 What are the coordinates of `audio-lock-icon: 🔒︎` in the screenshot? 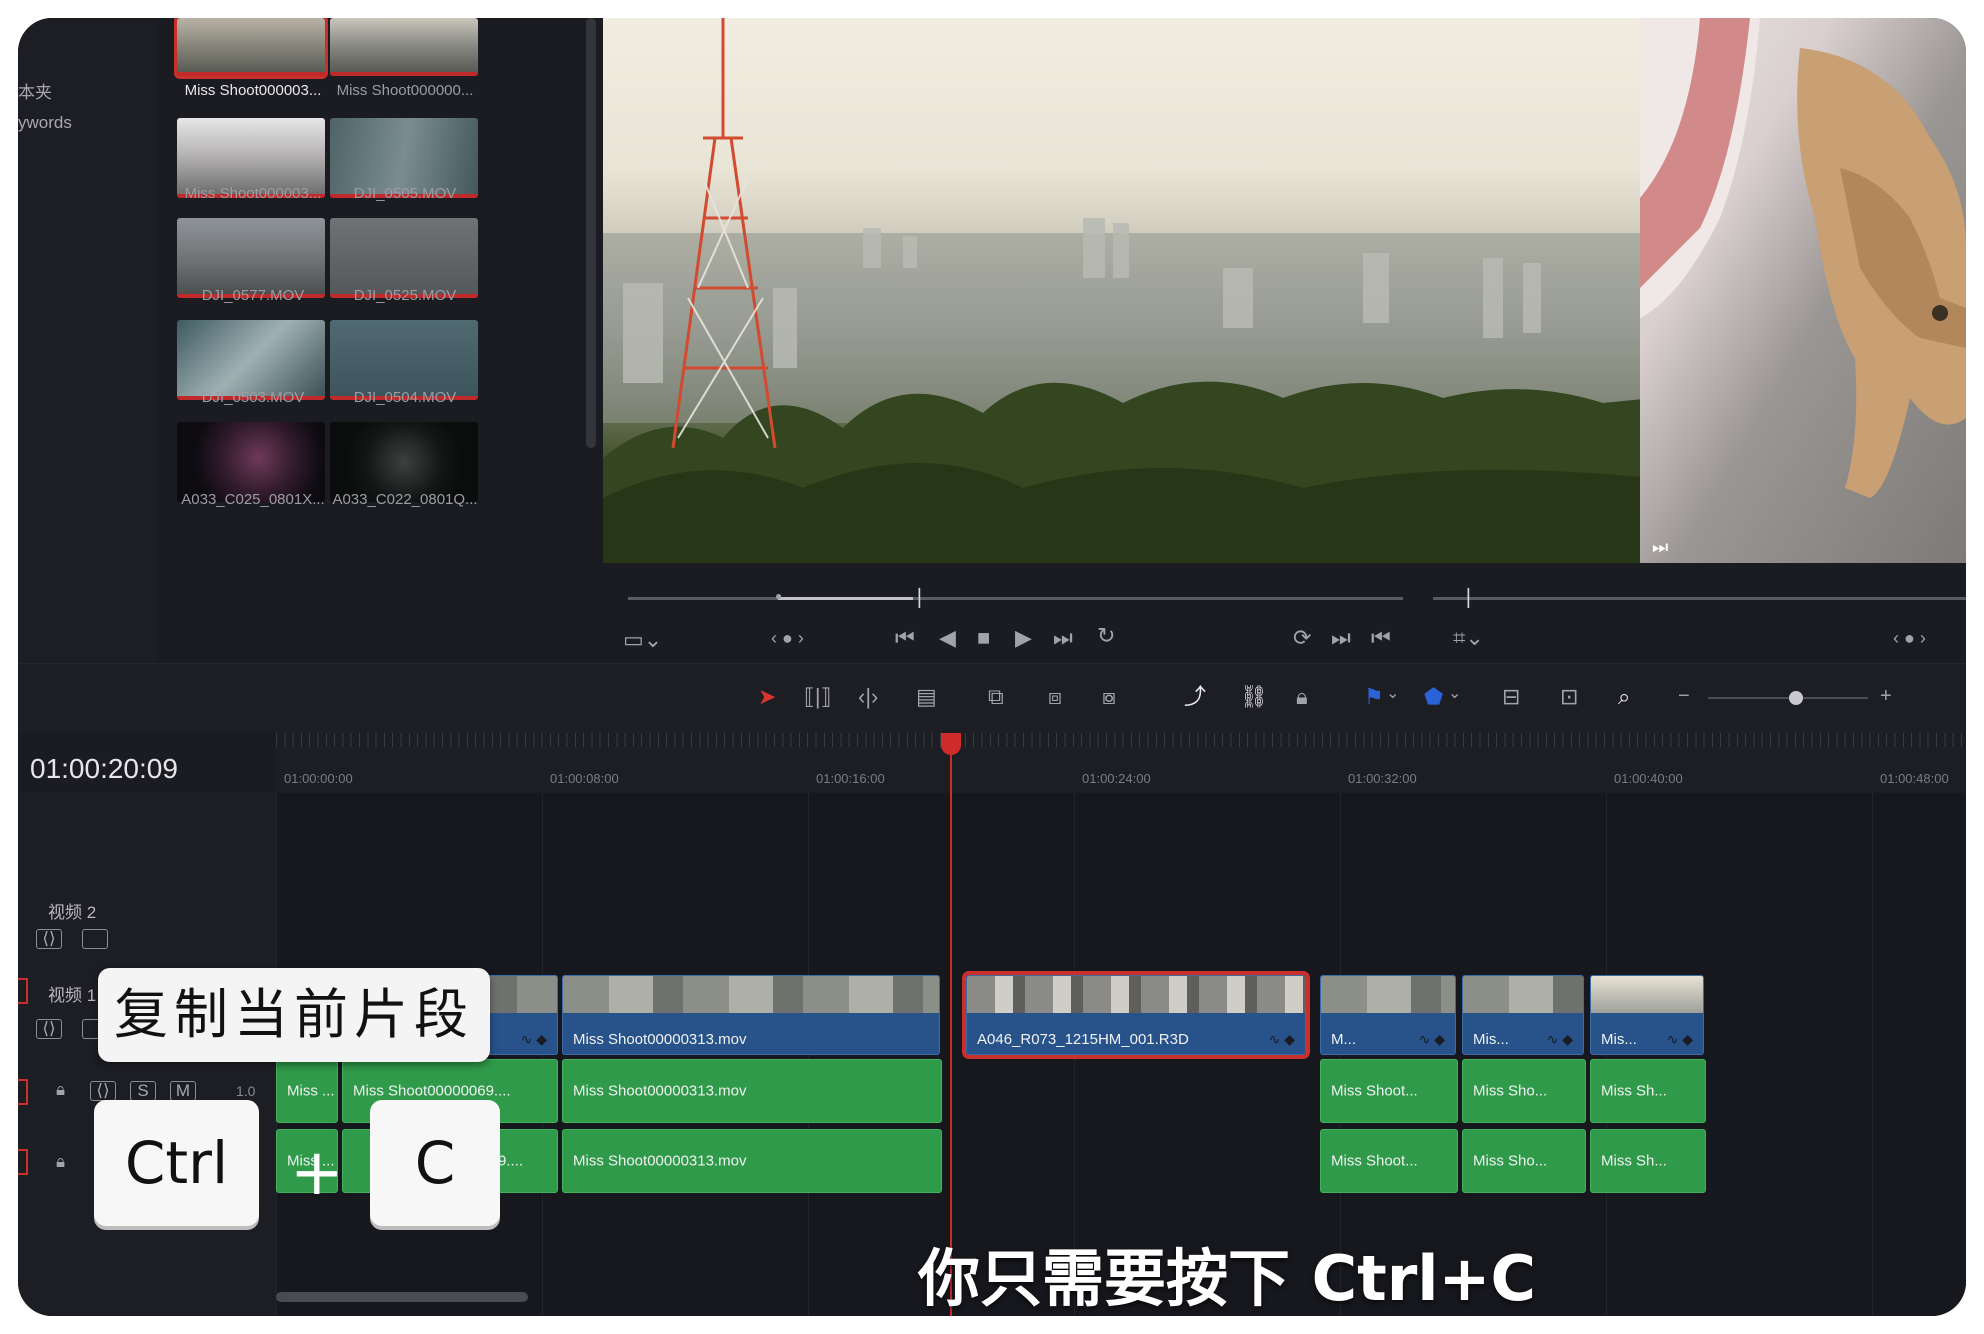 It's located at (60, 1089).